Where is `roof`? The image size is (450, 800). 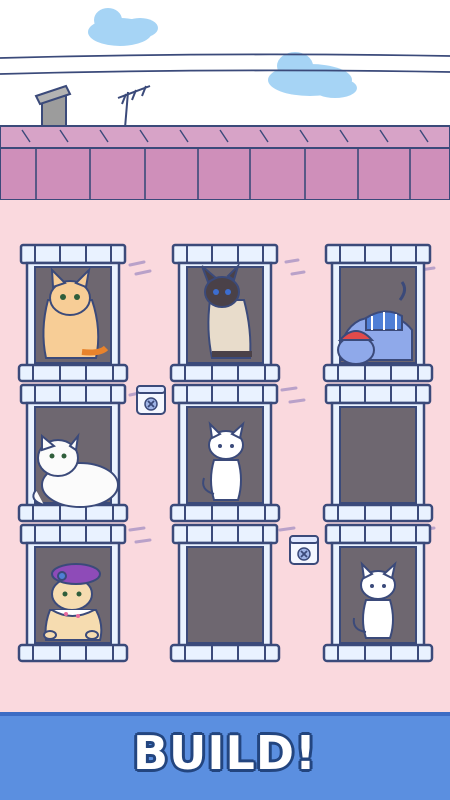 roof is located at coordinates (225, 174).